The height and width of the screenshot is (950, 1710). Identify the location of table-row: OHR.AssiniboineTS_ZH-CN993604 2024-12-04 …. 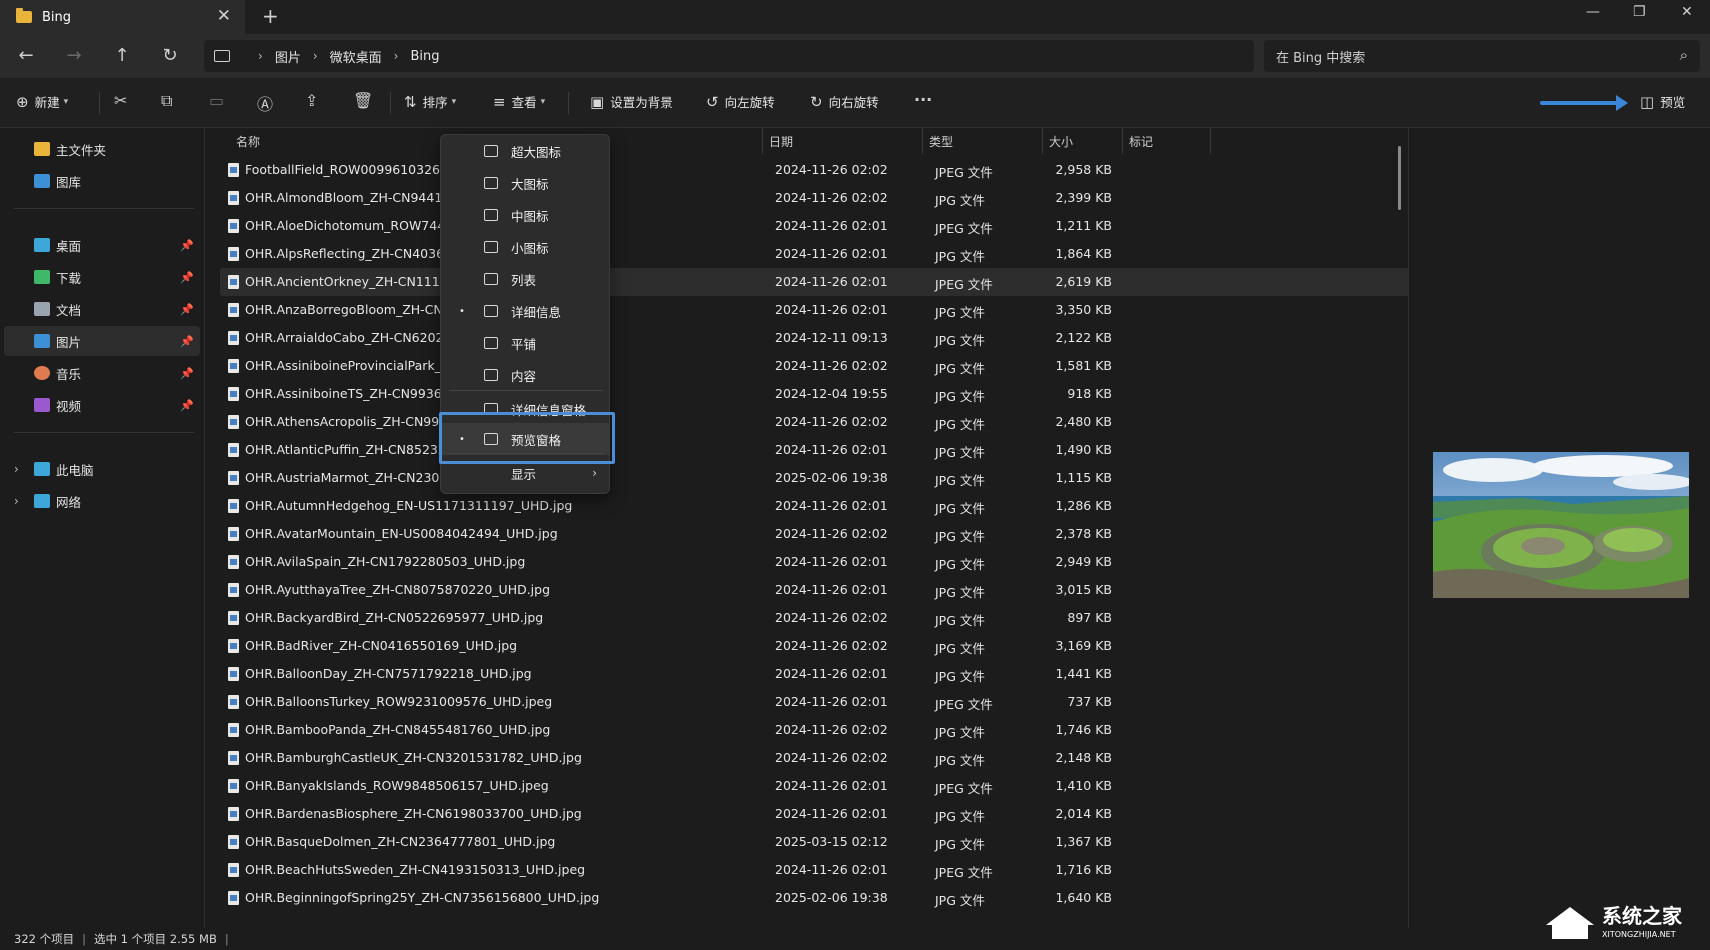
(816, 394).